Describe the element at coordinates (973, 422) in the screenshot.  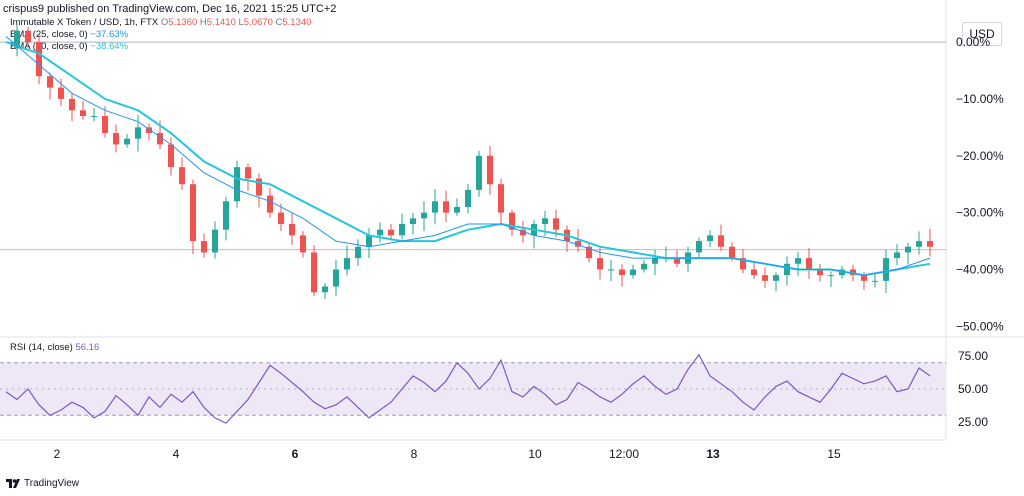
I see `rsi-tick-label: 25.00` at that location.